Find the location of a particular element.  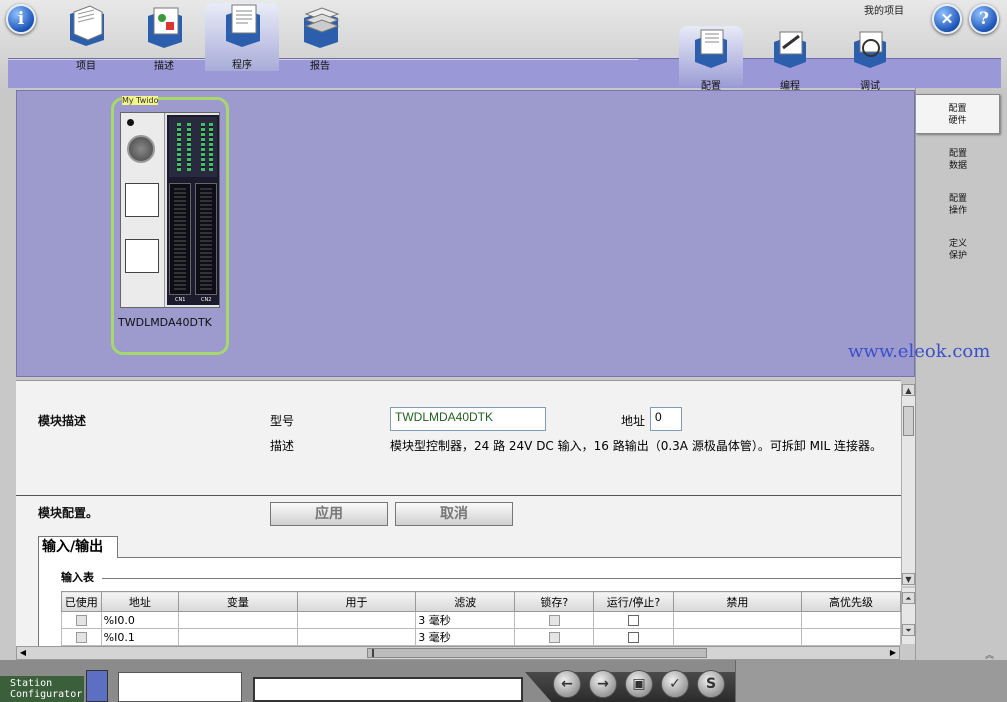

my-project-link: 我的项目 is located at coordinates (884, 9).